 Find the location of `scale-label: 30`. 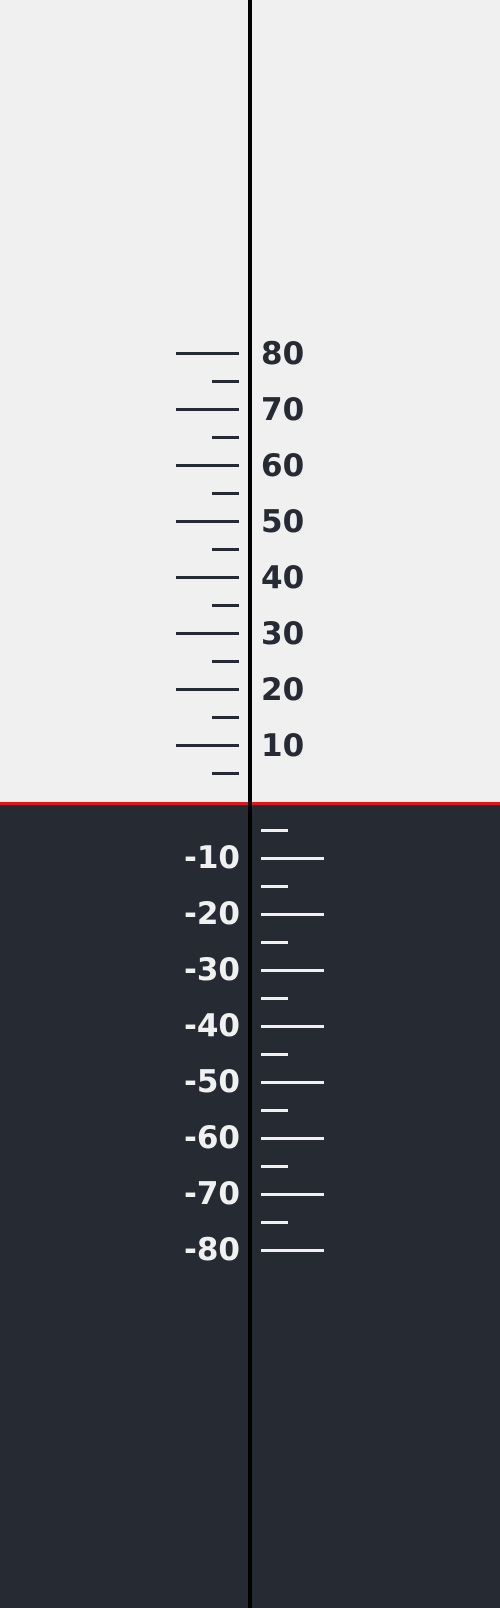

scale-label: 30 is located at coordinates (283, 634).